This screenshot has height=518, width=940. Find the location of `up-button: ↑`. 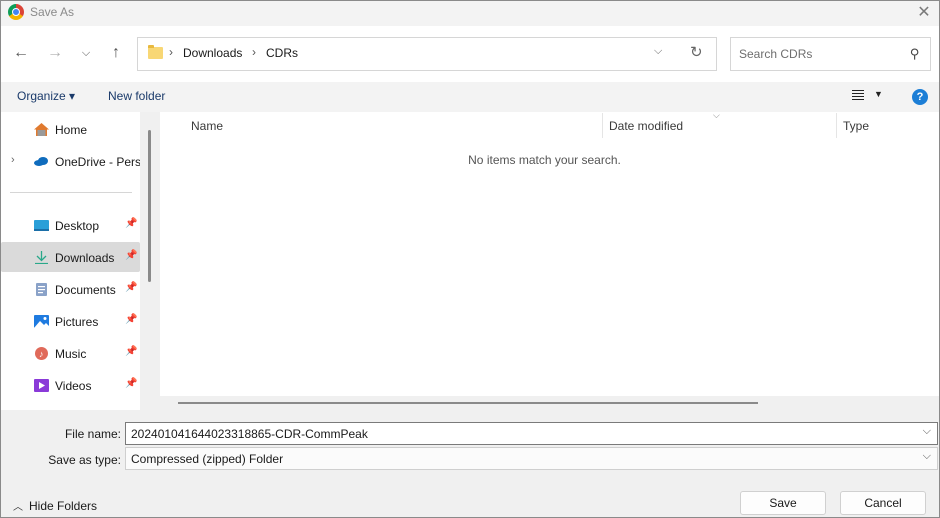

up-button: ↑ is located at coordinates (116, 54).